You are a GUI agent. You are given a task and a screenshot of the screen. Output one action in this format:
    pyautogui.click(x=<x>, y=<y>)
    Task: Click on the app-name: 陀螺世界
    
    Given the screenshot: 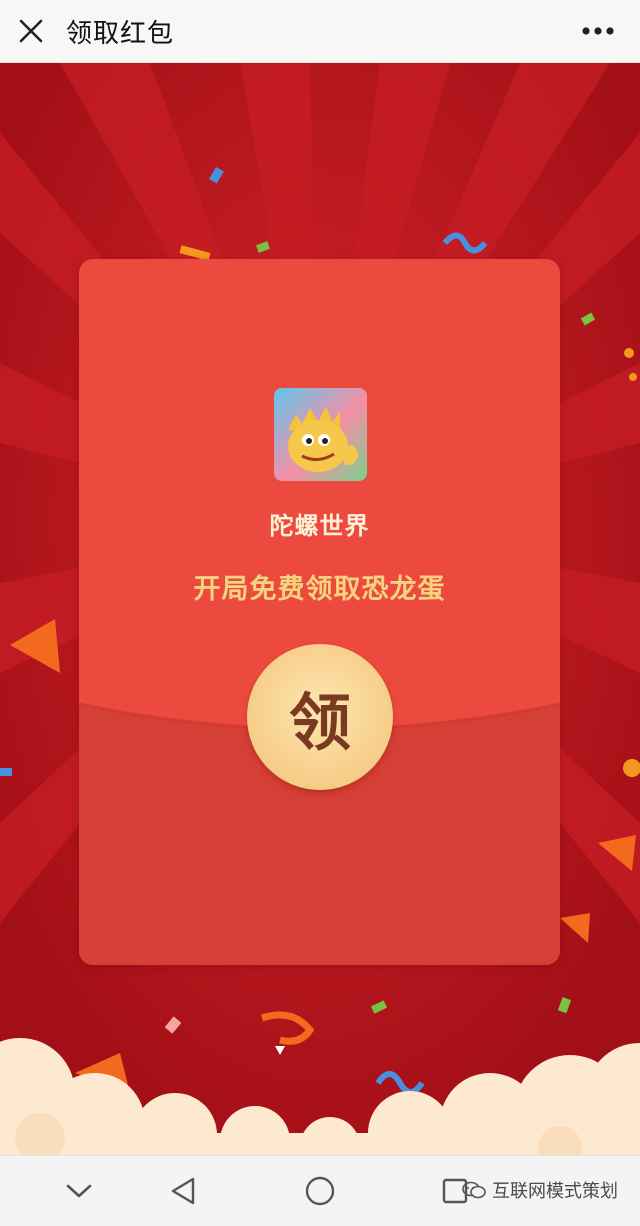 What is the action you would take?
    pyautogui.click(x=319, y=526)
    